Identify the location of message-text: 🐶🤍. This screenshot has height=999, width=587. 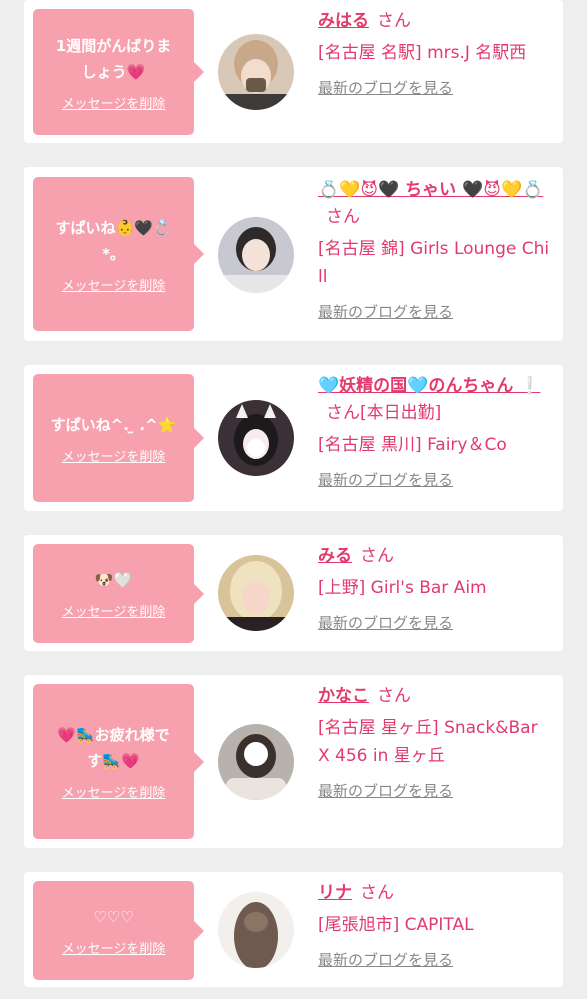
(113, 580).